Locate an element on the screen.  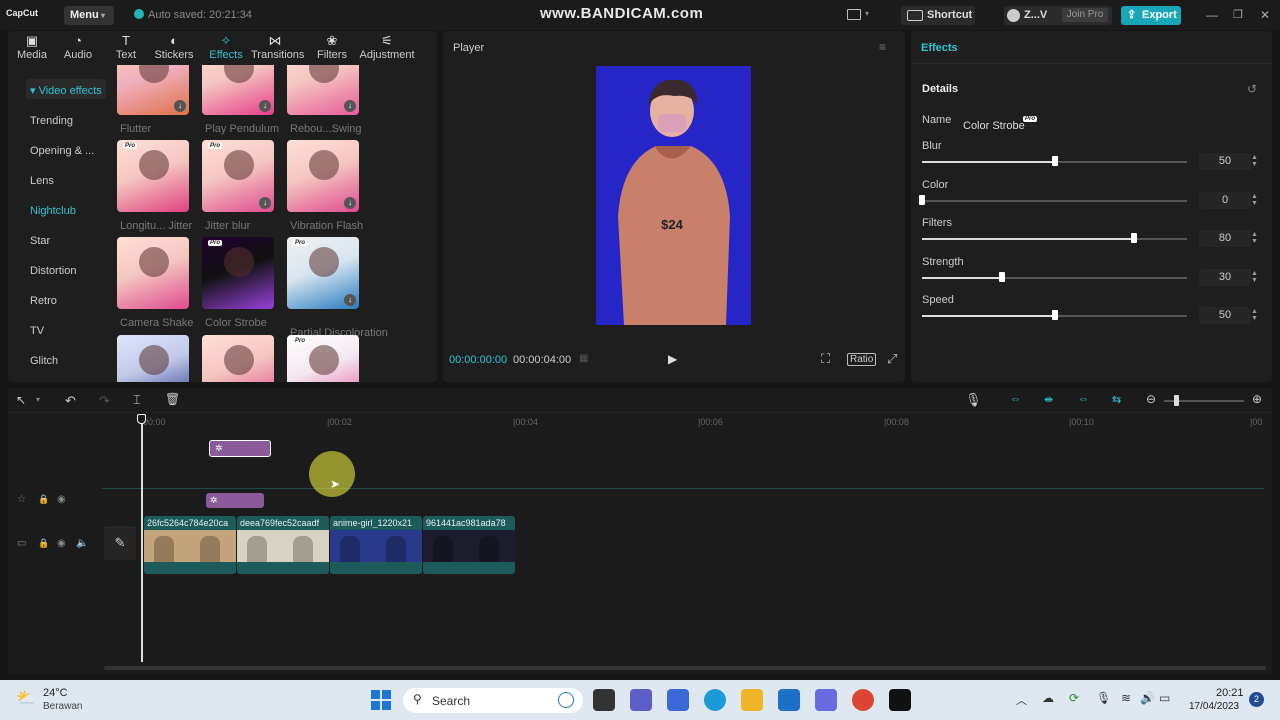
tab-text: T Text is located at coordinates (126, 48).